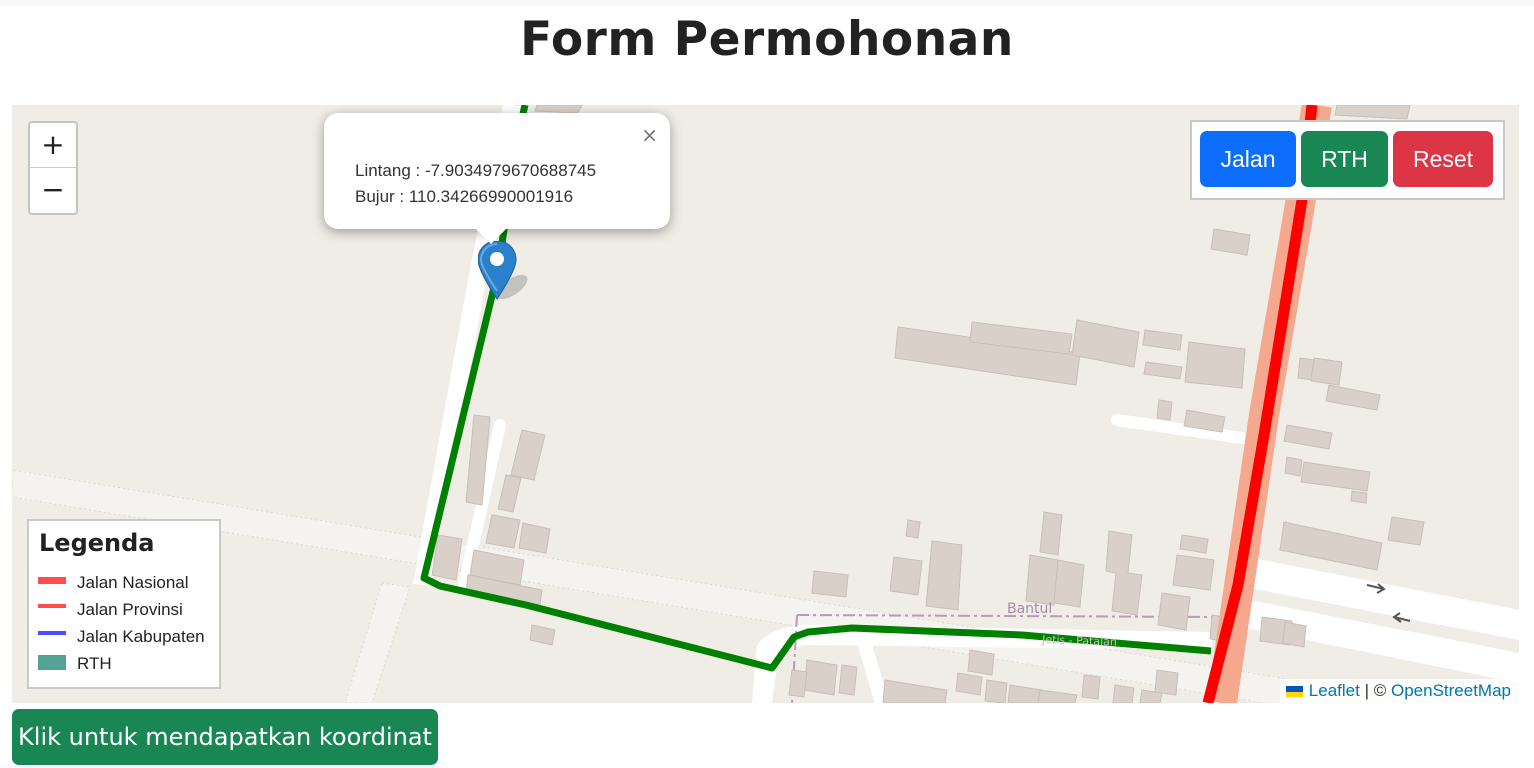 The image size is (1534, 768). Describe the element at coordinates (649, 135) in the screenshot. I see `popup-close-button: ×` at that location.